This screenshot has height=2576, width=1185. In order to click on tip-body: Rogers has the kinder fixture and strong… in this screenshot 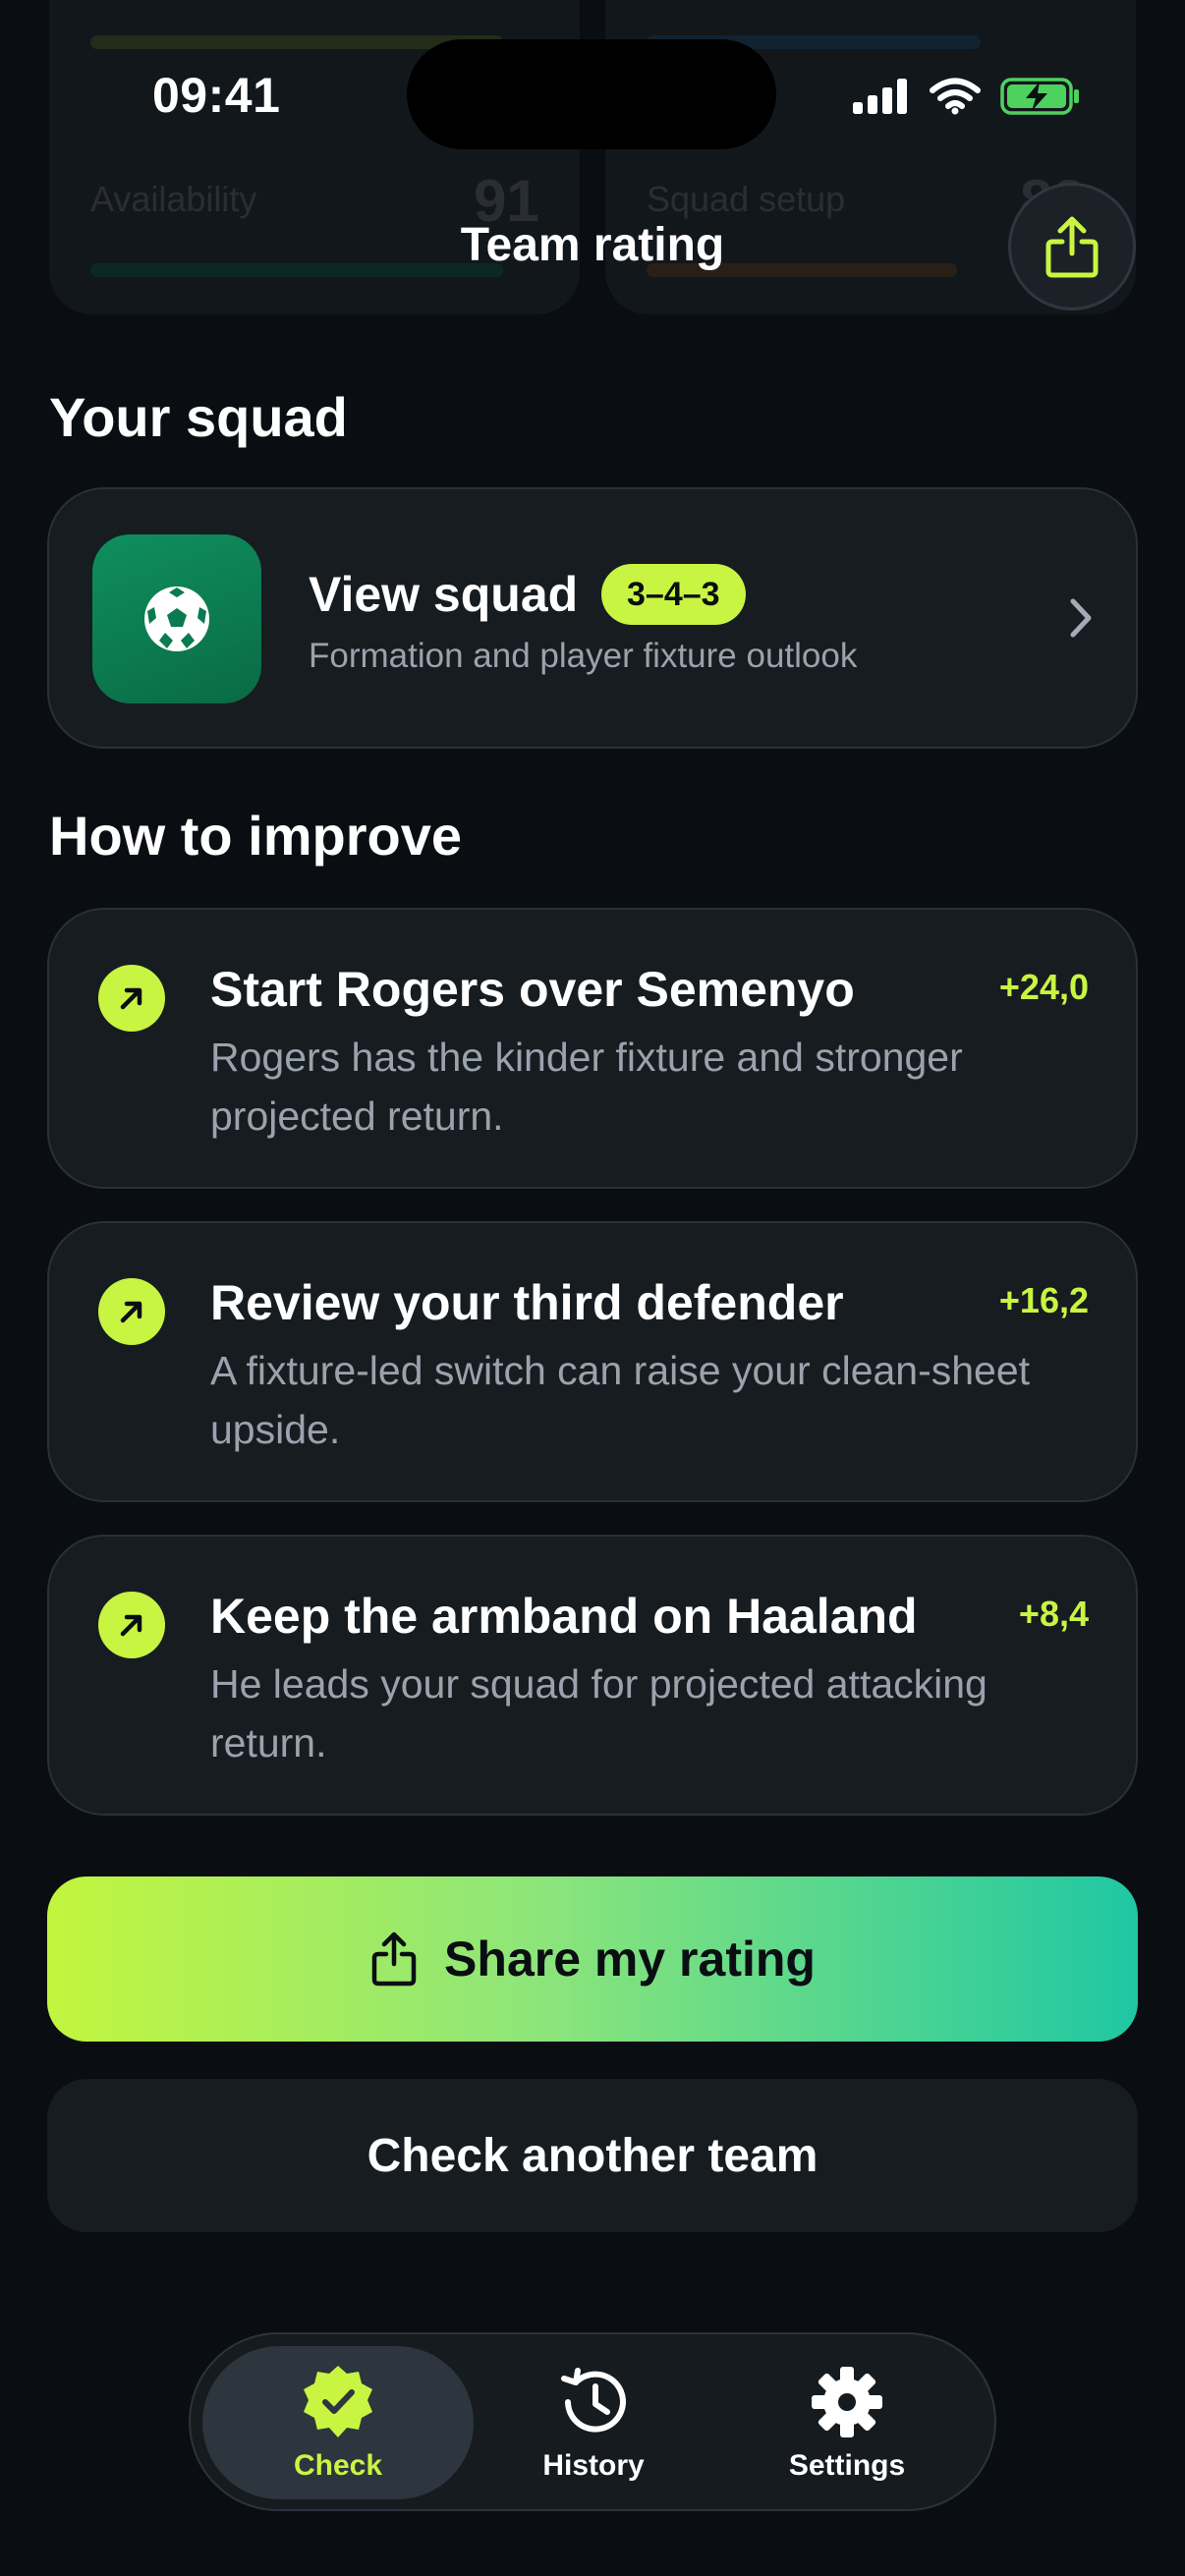, I will do `click(587, 1087)`.